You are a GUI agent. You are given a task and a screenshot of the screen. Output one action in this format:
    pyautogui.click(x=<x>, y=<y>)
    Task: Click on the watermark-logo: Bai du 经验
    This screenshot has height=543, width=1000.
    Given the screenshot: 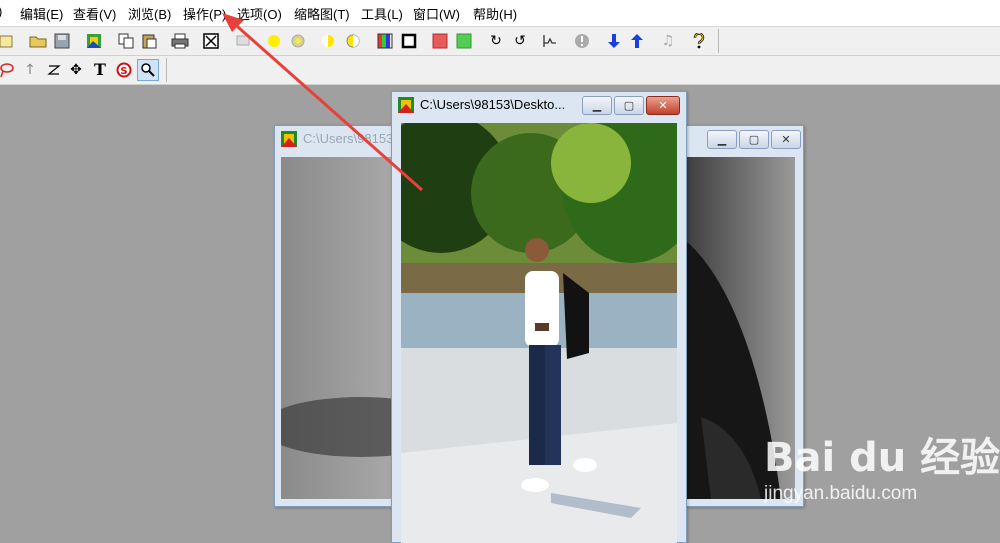 What is the action you would take?
    pyautogui.click(x=882, y=458)
    